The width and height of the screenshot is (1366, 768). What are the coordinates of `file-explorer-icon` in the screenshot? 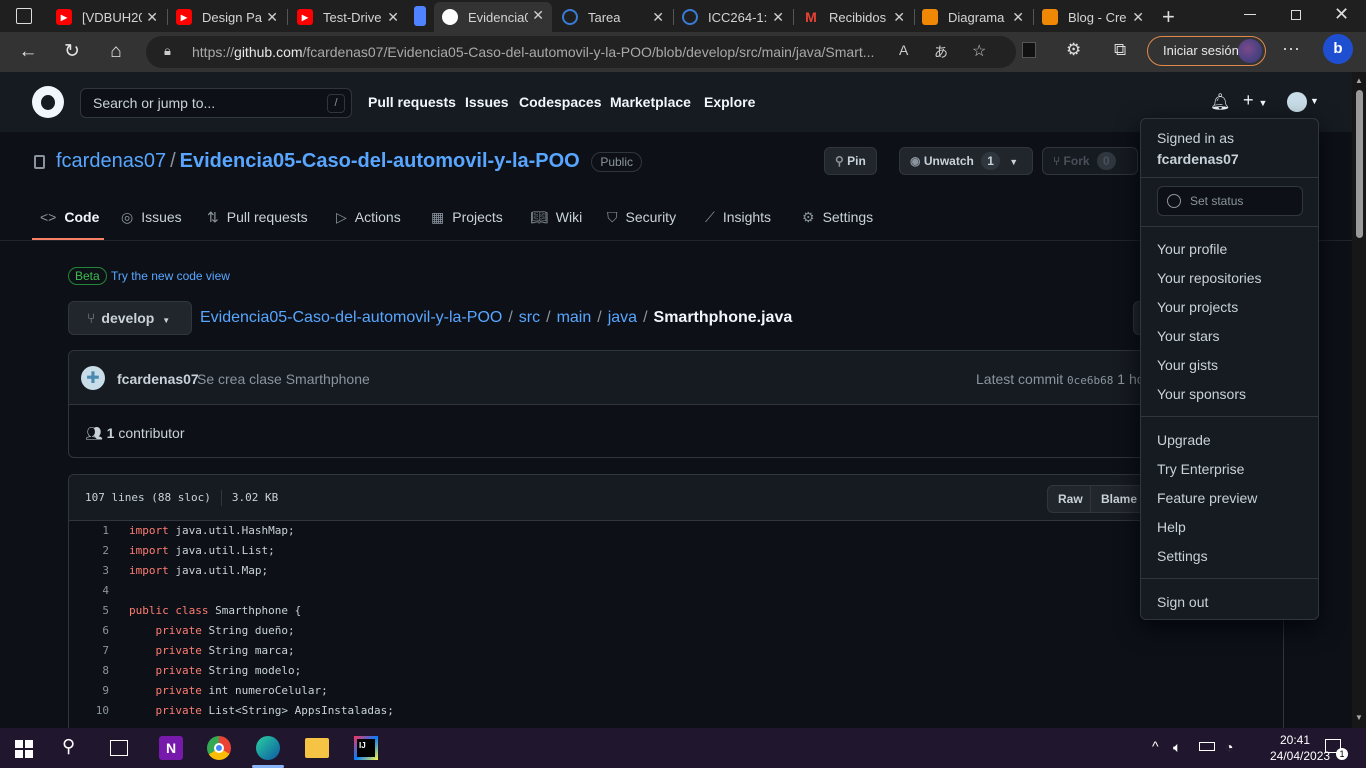 It's located at (317, 748).